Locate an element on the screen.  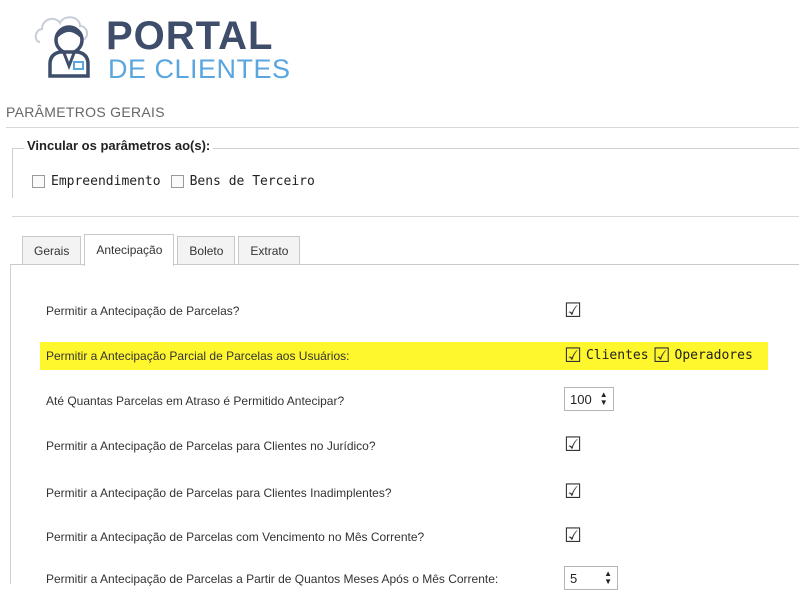
partial-anticipation-options: ☑ Clientes ☑ Operadores is located at coordinates (660, 355).